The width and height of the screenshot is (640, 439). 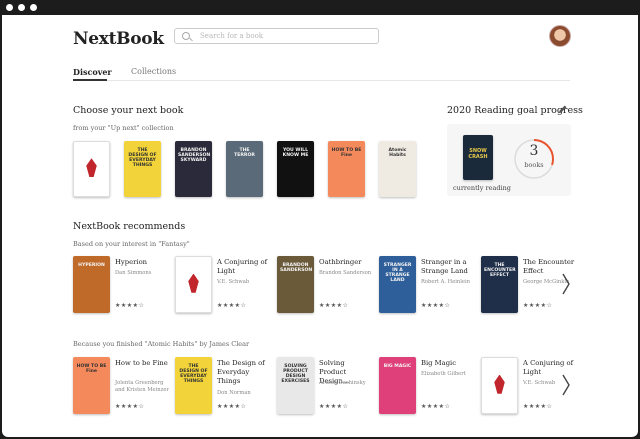 What do you see at coordinates (153, 71) in the screenshot?
I see `tab-collections: Collections` at bounding box center [153, 71].